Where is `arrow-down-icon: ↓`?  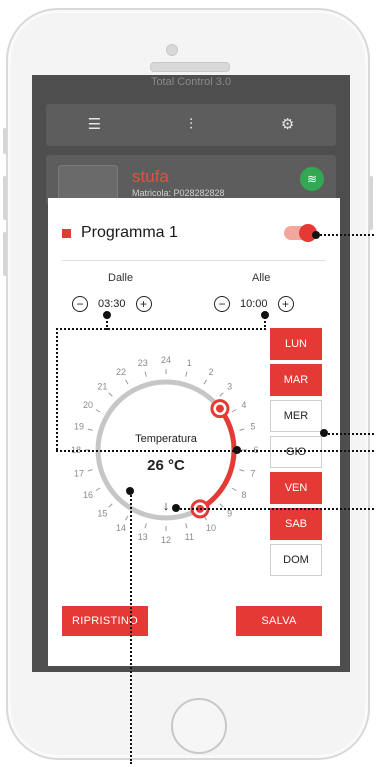
arrow-down-icon: ↓ is located at coordinates (166, 505).